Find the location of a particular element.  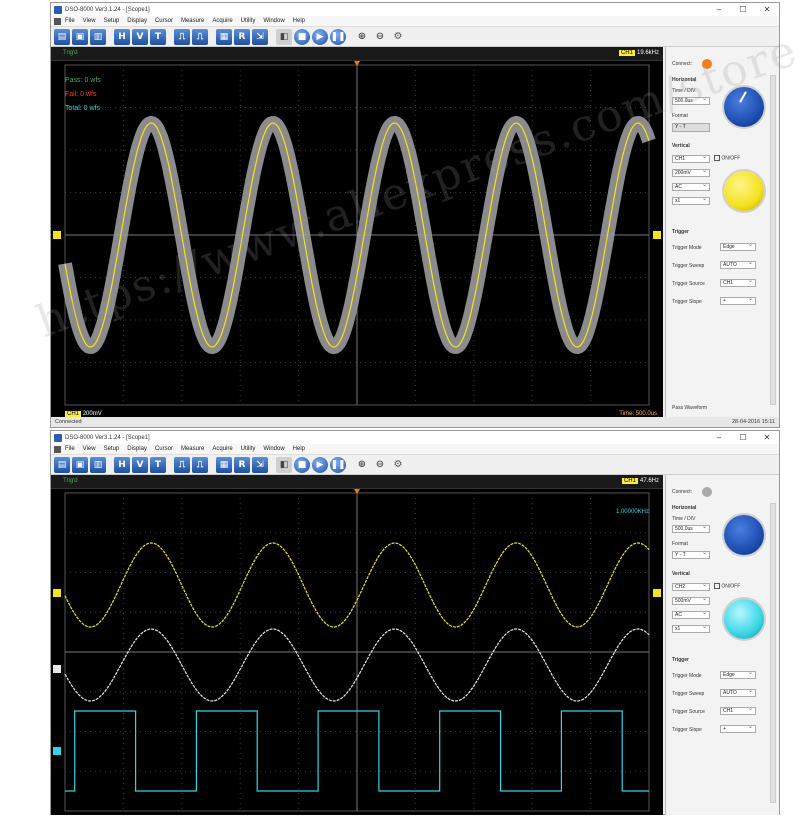

time-div-select: 500.0us is located at coordinates (691, 528).